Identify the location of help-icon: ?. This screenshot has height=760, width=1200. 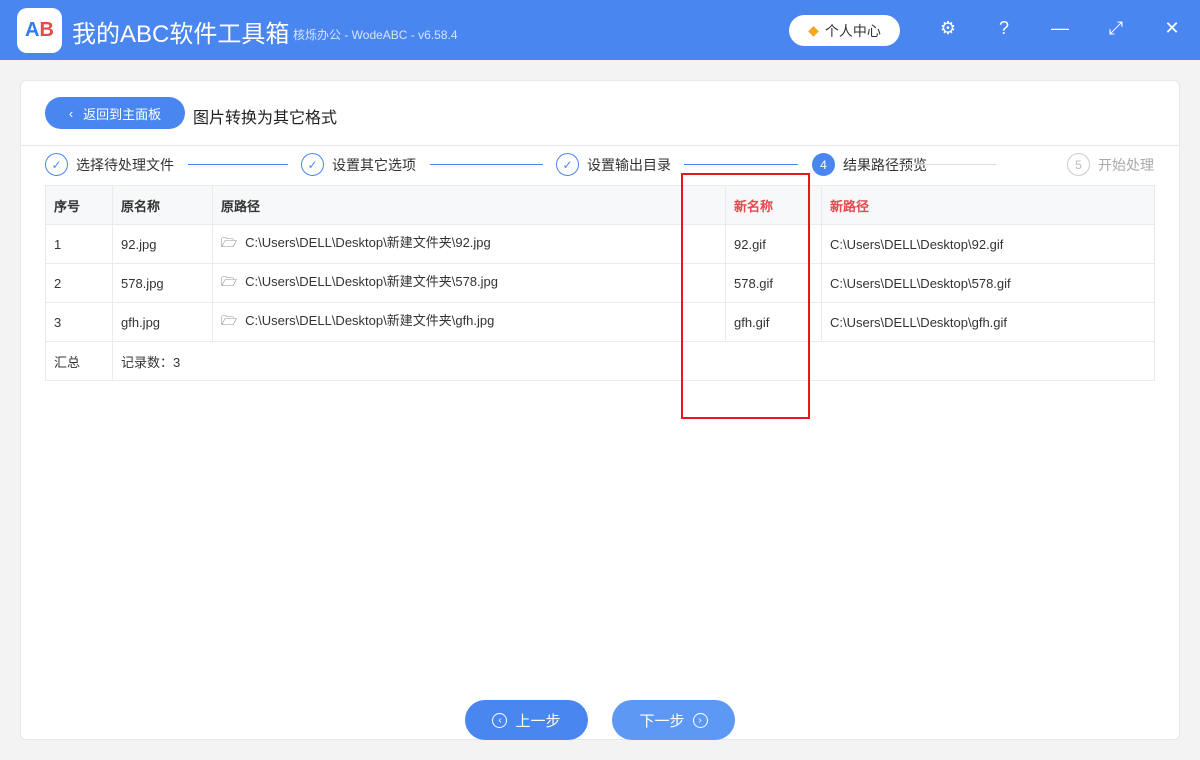
(1004, 28).